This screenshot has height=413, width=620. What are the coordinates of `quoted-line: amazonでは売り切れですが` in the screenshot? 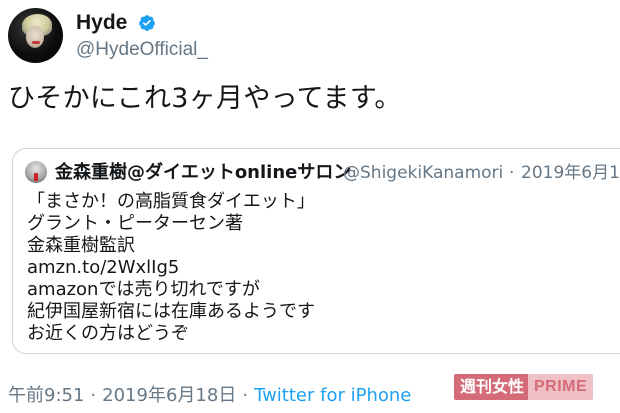 It's located at (143, 289).